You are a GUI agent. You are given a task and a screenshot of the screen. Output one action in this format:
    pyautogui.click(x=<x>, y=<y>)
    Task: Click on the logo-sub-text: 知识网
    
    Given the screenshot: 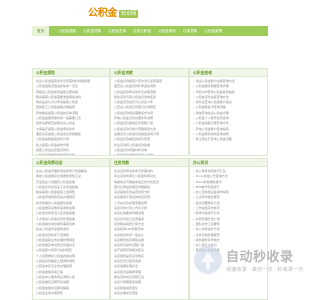 What is the action you would take?
    pyautogui.click(x=129, y=13)
    